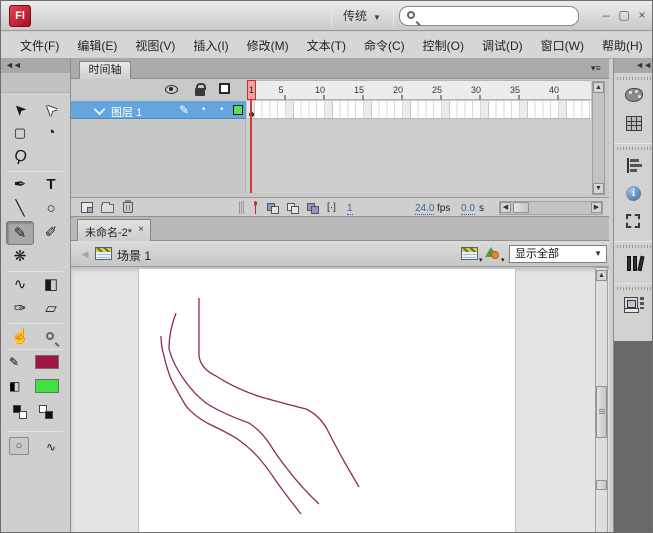  I want to click on stroke-color-swatch, so click(47, 362).